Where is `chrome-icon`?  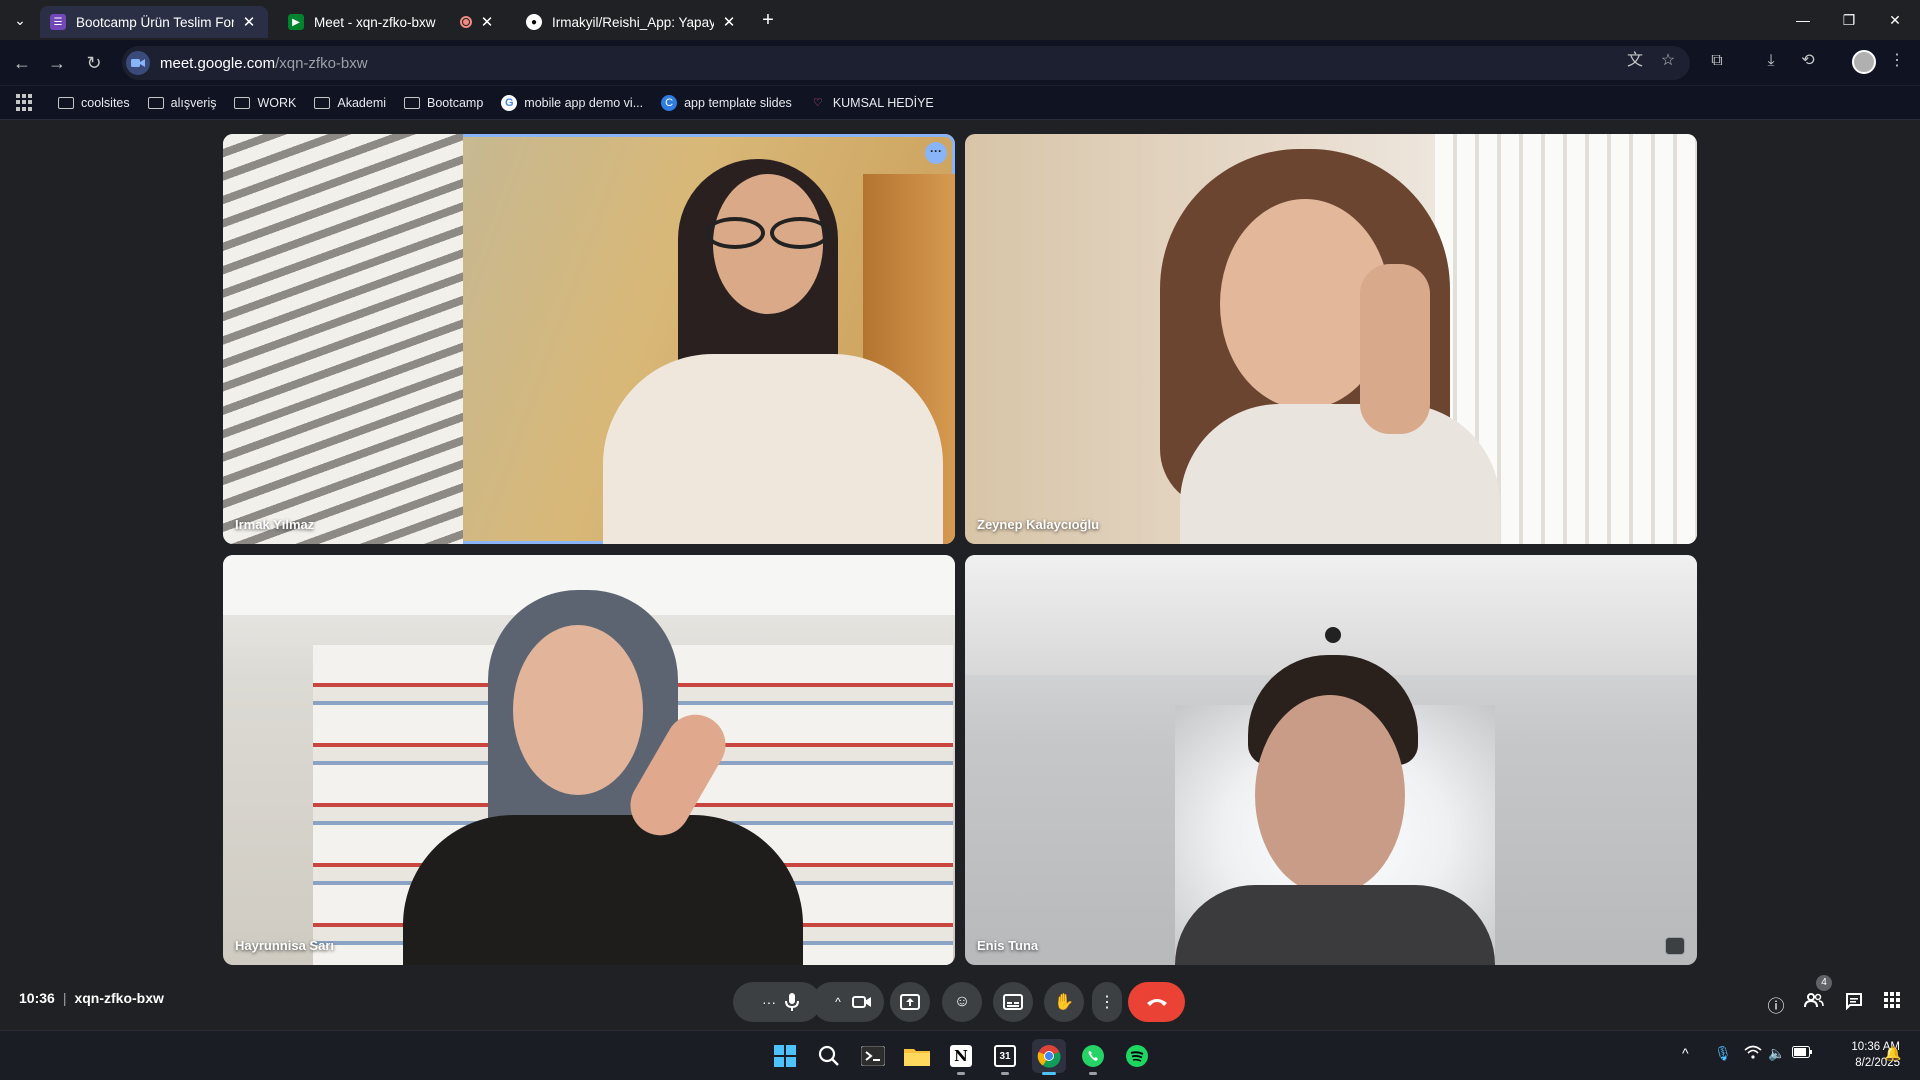
chrome-icon is located at coordinates (1049, 1057).